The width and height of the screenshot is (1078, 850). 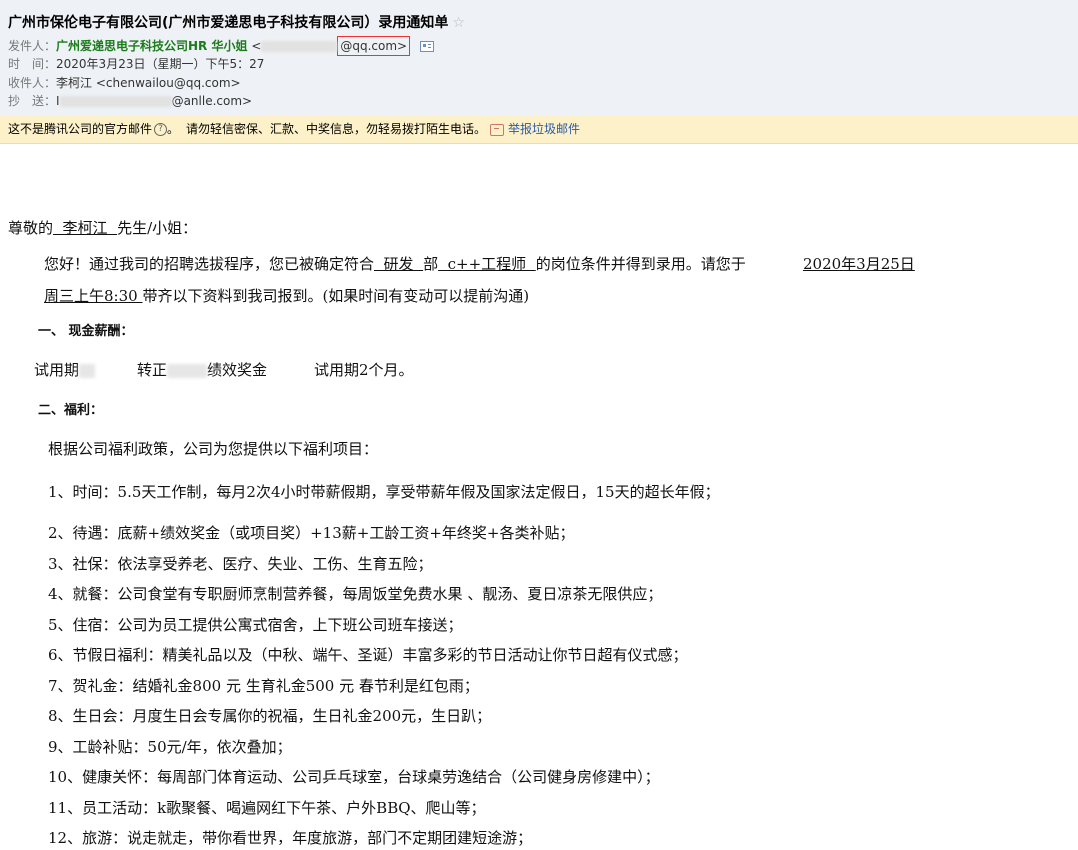 I want to click on caution-text: 请勿轻信密保、汇款、中奖信息，勿轻易拨打陌生电话。, so click(x=336, y=129).